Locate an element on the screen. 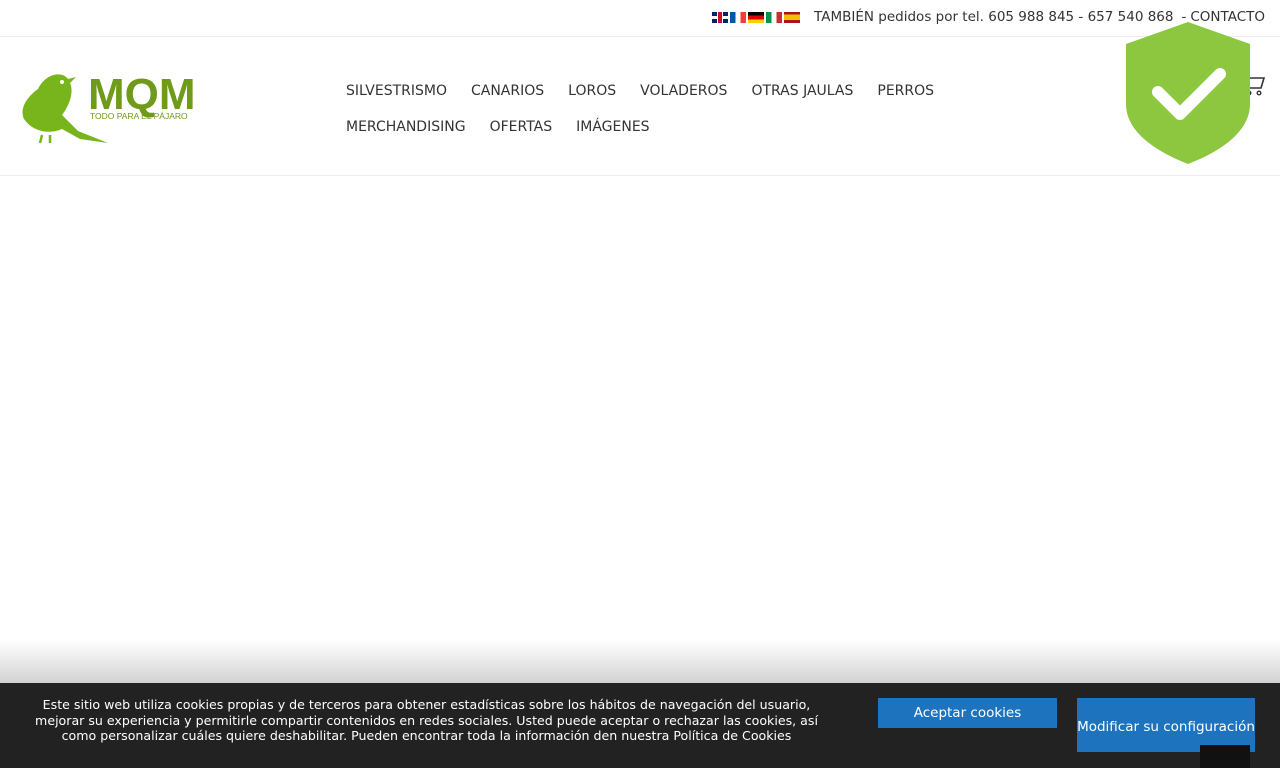 The image size is (1280, 768). nav-item-merchandising: MERCHANDISING is located at coordinates (406, 127).